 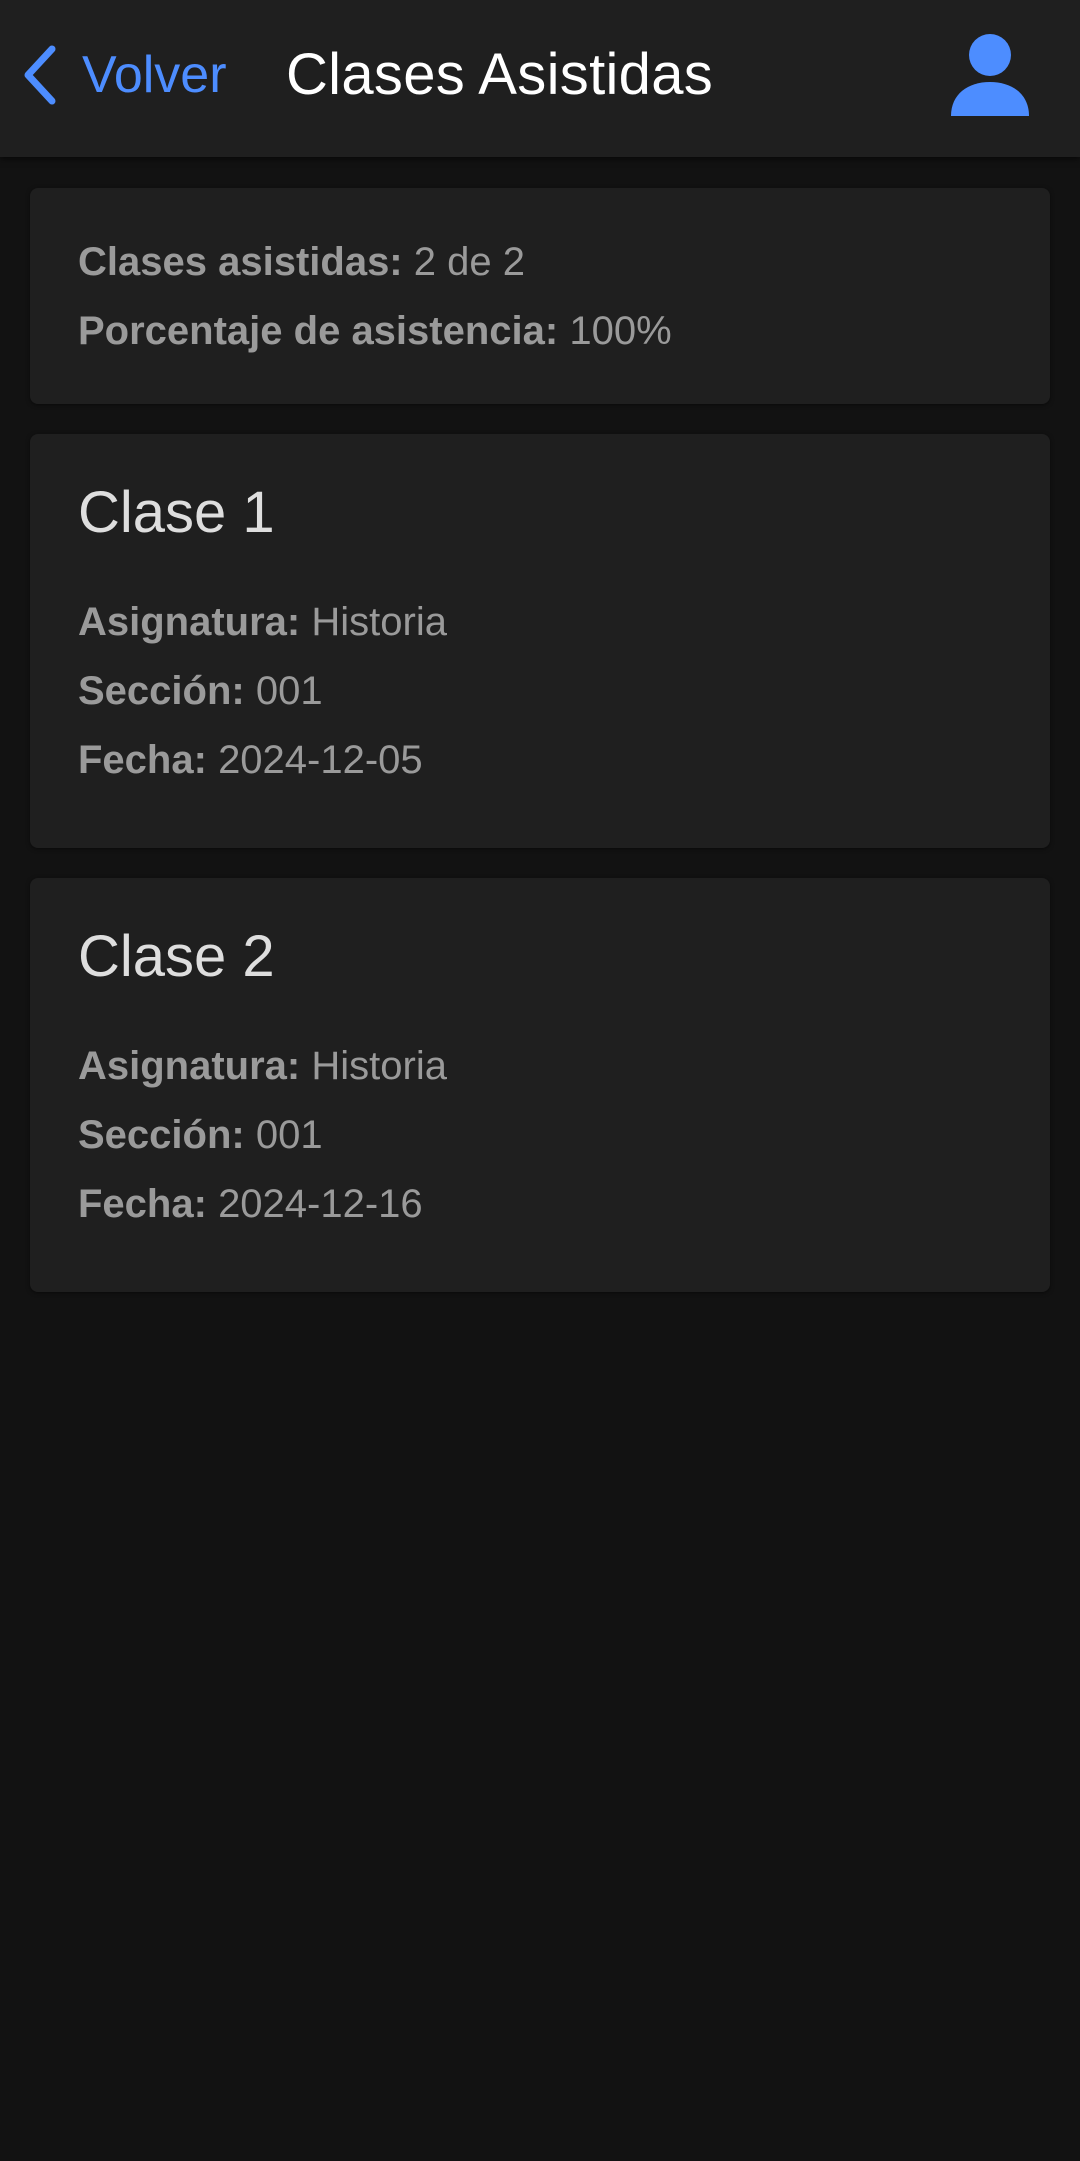 I want to click on attended-row: Clases asistidas: 2 de 2, so click(x=564, y=262).